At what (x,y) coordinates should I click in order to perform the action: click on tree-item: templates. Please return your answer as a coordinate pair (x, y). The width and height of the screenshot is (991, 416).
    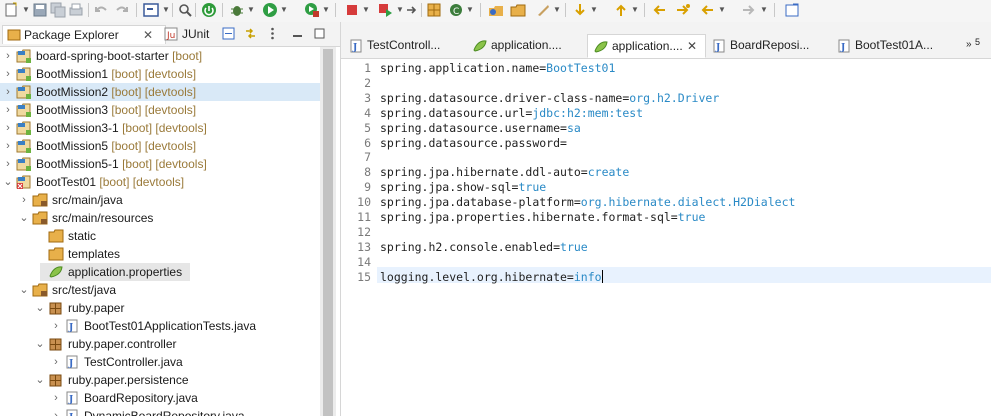
    Looking at the image, I should click on (160, 254).